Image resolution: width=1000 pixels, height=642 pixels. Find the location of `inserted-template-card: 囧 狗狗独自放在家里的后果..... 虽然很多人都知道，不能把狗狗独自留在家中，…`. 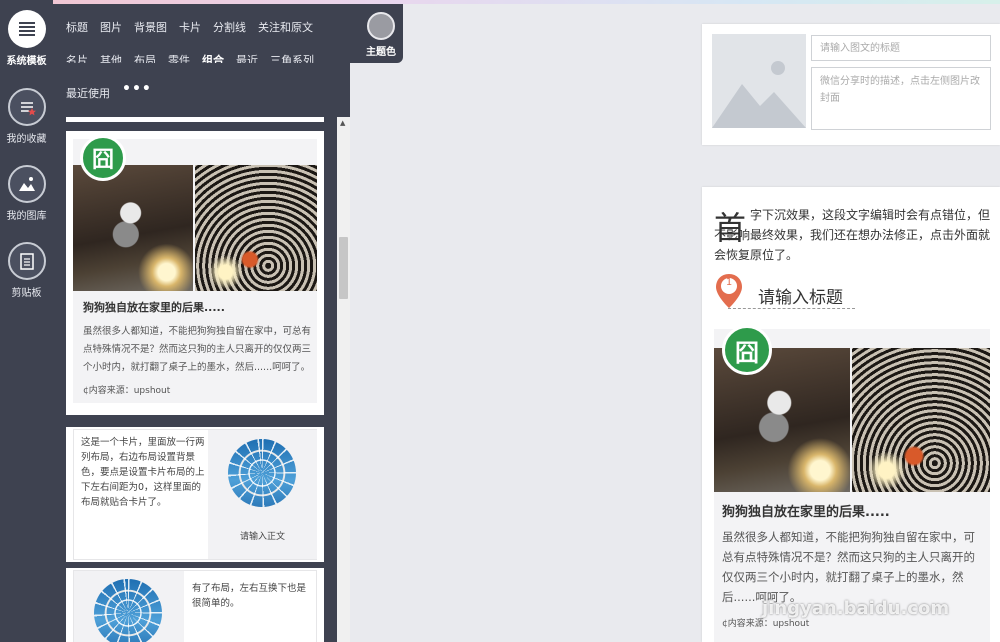

inserted-template-card: 囧 狗狗独自放在家里的后果..... 虽然很多人都知道，不能把狗狗独自留在家中，… is located at coordinates (852, 483).